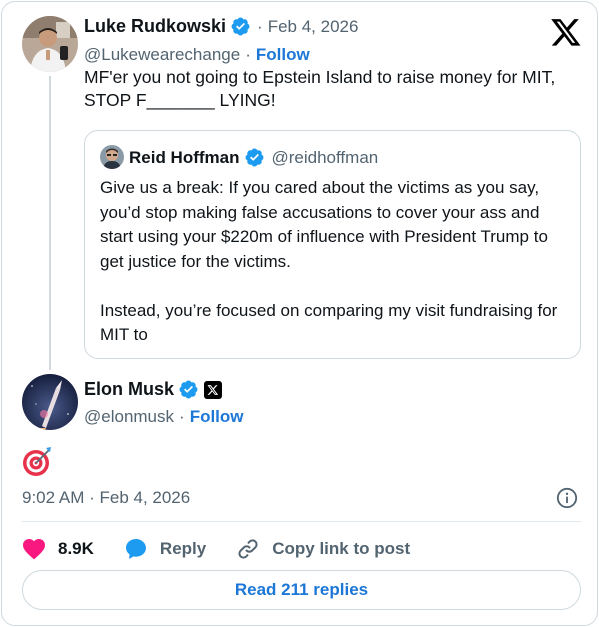 Image resolution: width=599 pixels, height=627 pixels. What do you see at coordinates (248, 549) in the screenshot?
I see `link-icon` at bounding box center [248, 549].